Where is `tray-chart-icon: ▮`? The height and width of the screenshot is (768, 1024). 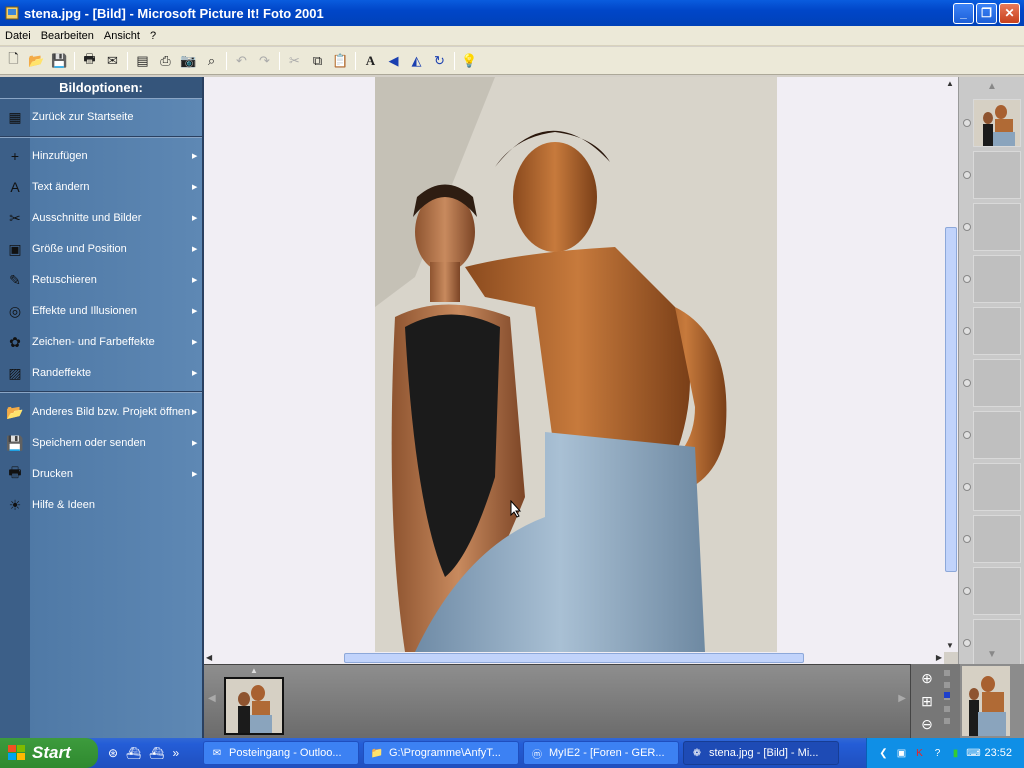 tray-chart-icon: ▮ is located at coordinates (955, 753).